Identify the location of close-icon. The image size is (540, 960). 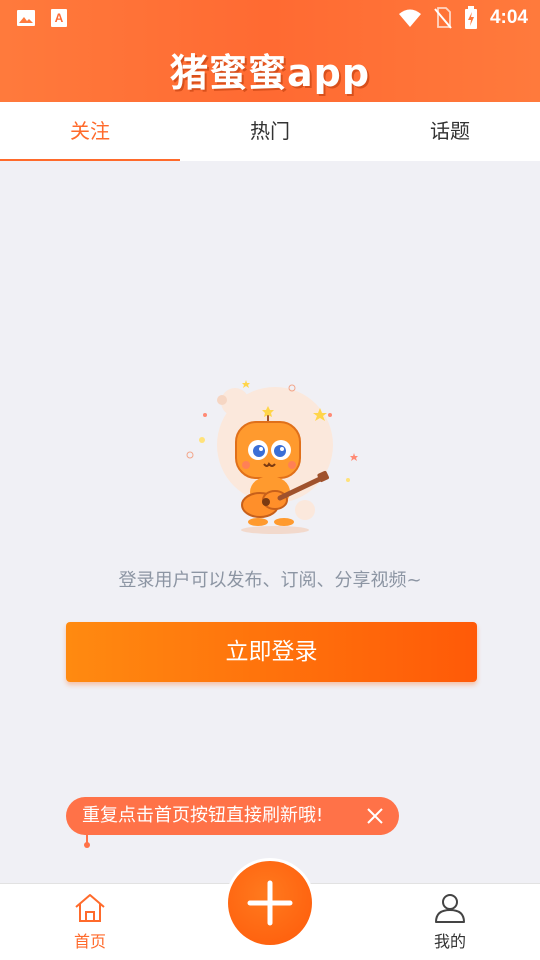
(375, 816).